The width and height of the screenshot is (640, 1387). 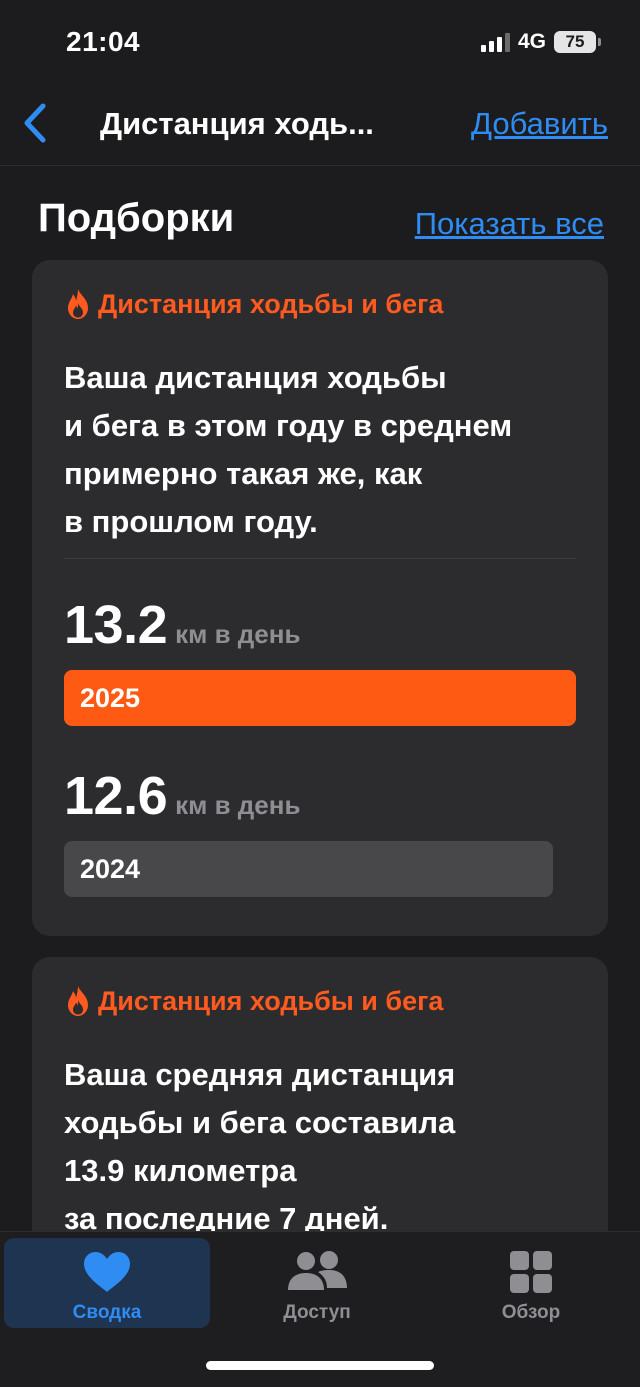 I want to click on home-indicator, so click(x=320, y=1365).